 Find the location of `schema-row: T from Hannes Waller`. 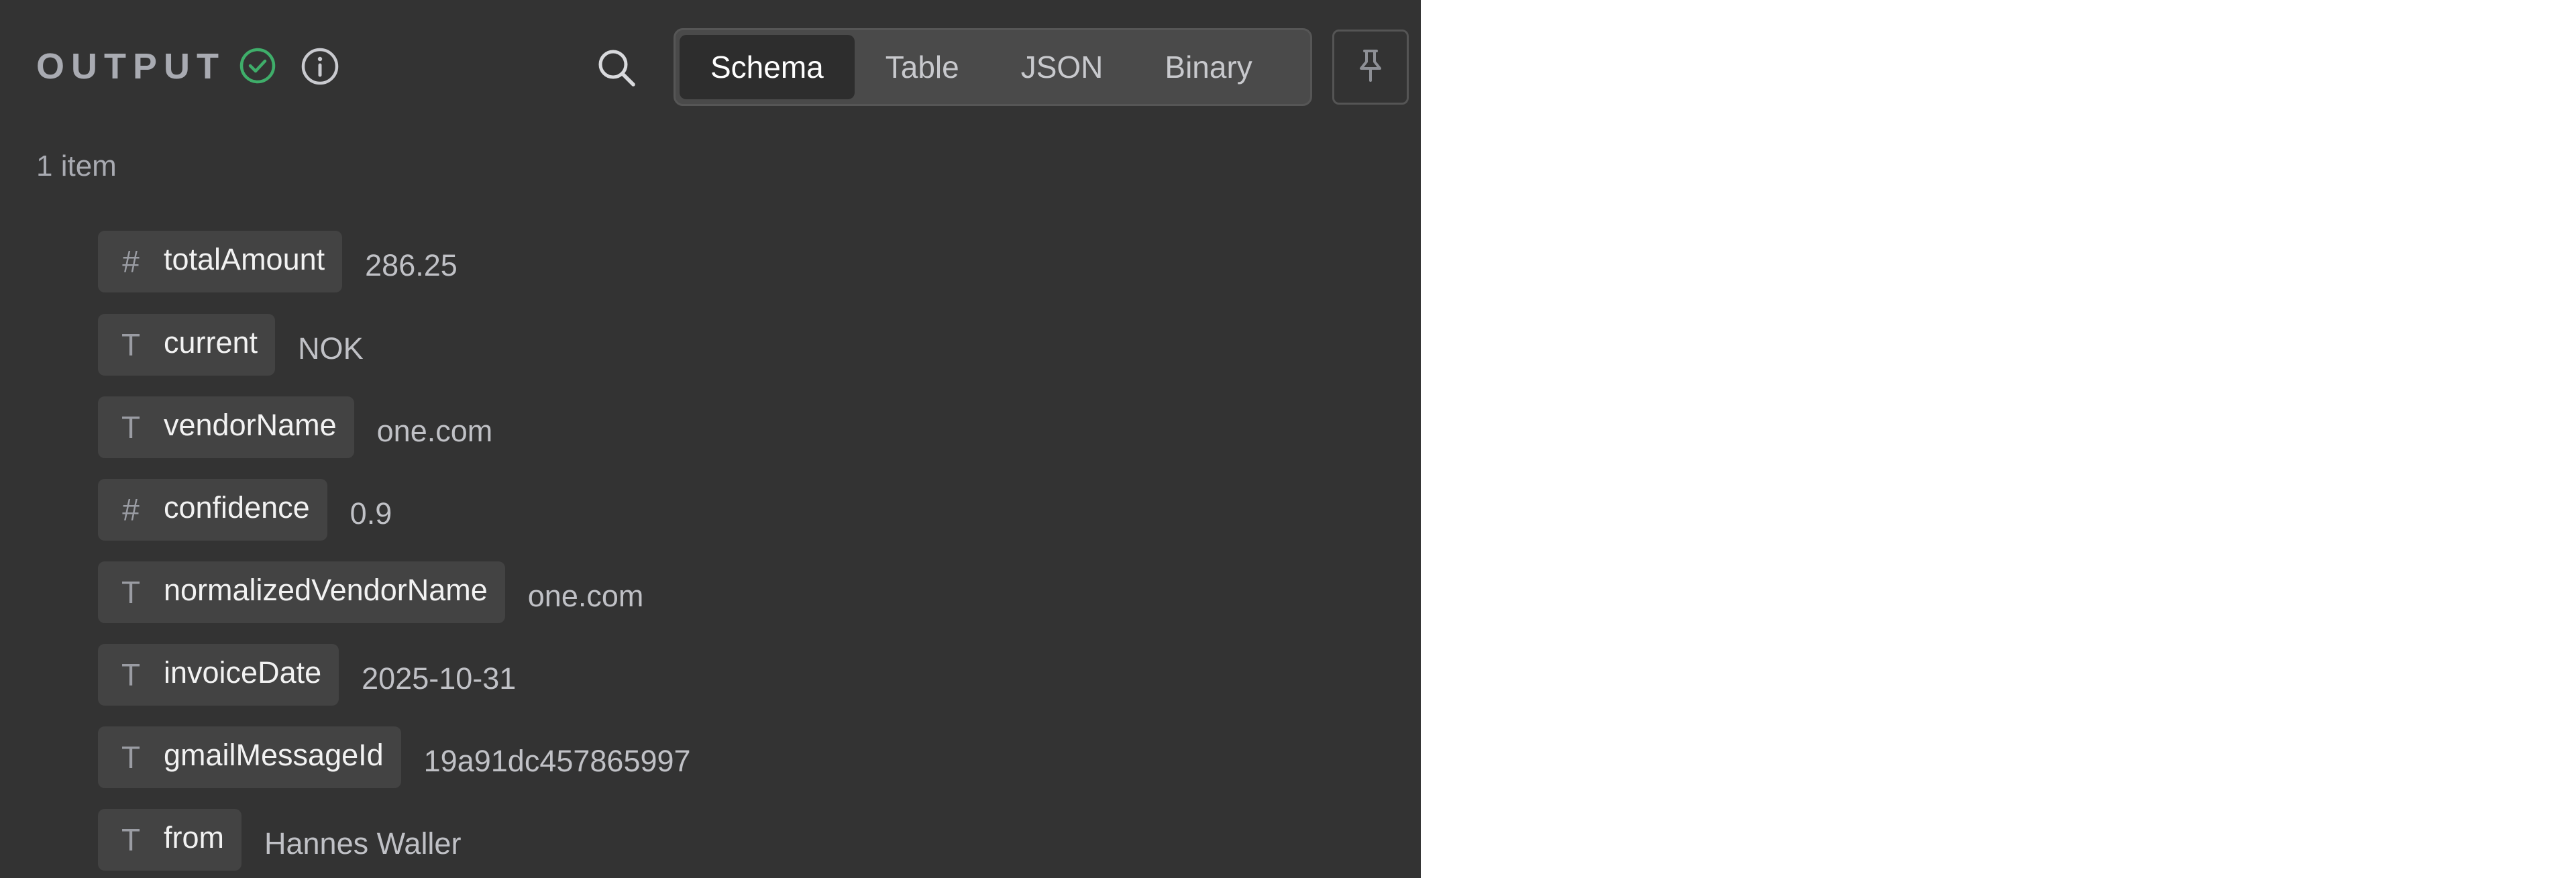

schema-row: T from Hannes Waller is located at coordinates (279, 840).